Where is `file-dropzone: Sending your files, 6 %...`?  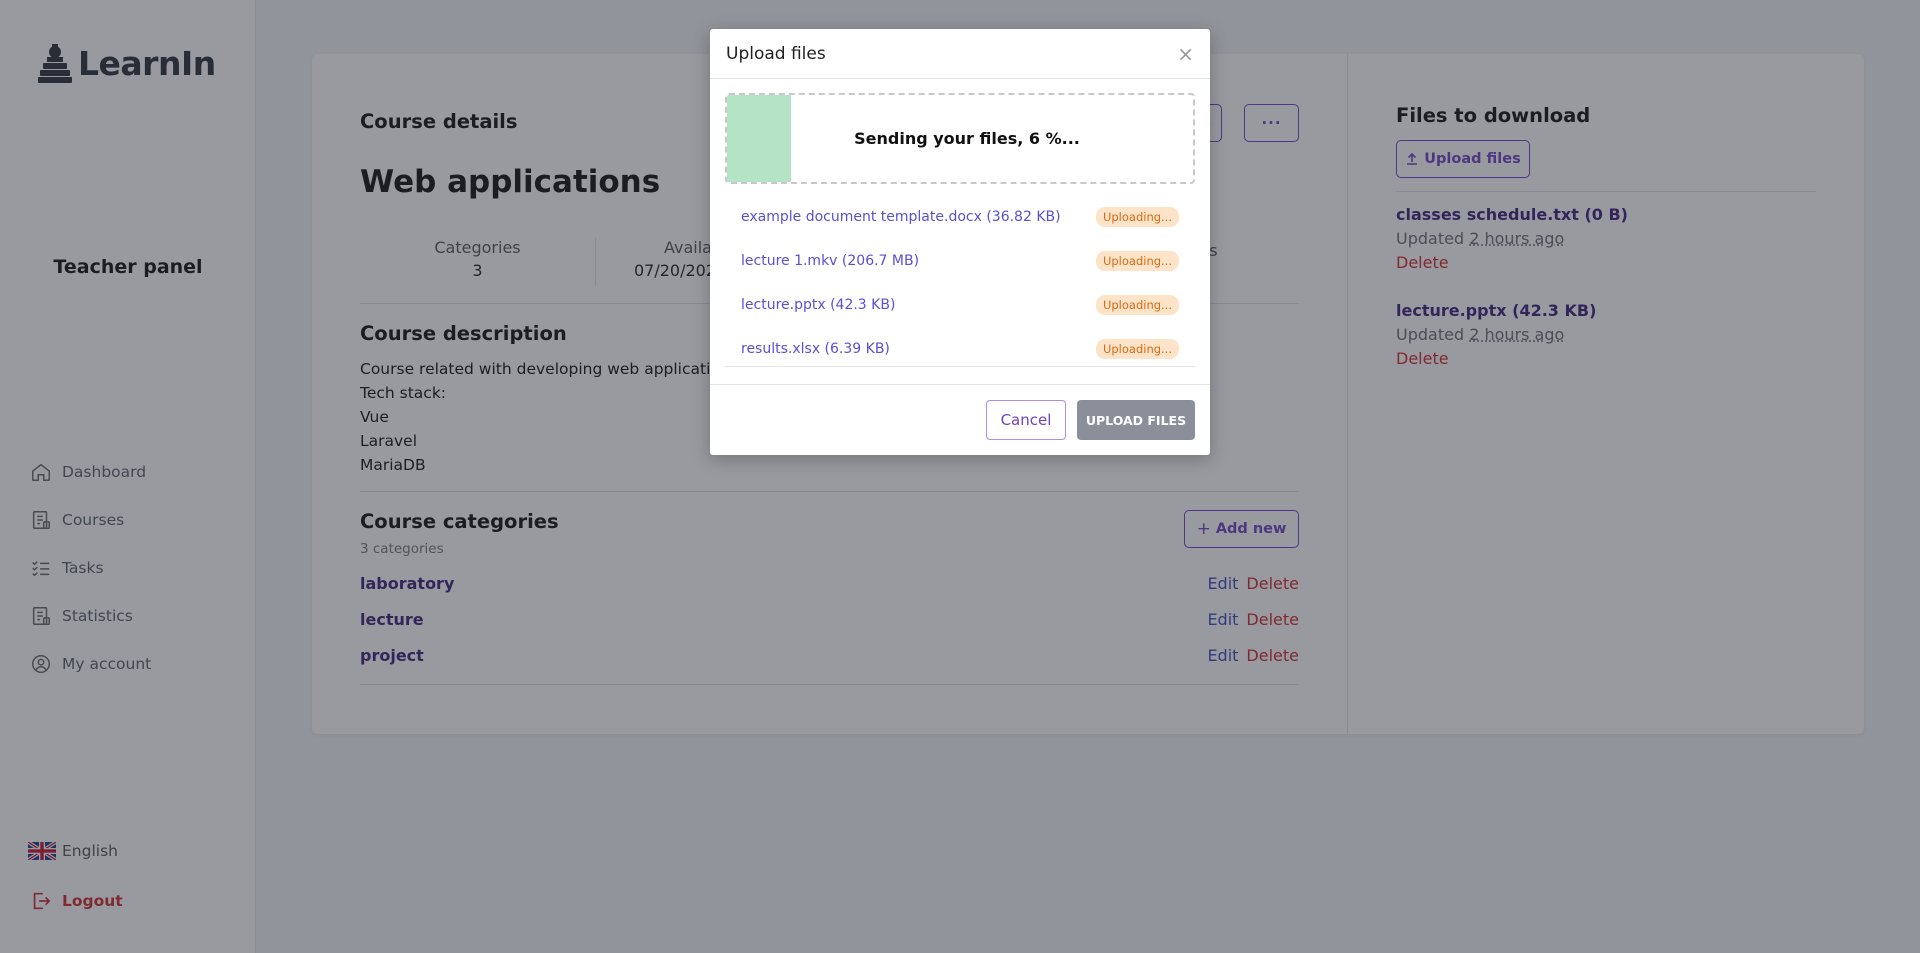 file-dropzone: Sending your files, 6 %... is located at coordinates (960, 138).